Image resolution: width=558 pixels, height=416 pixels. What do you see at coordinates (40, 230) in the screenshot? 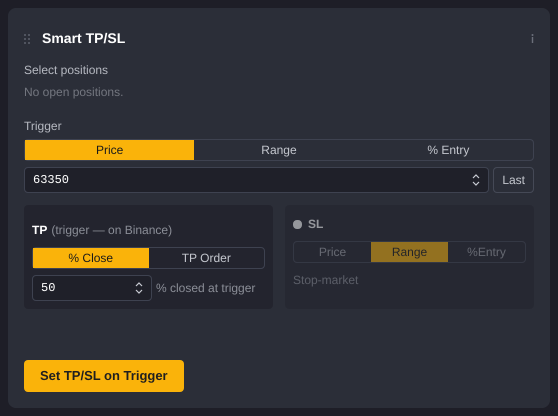
I see `tp-label: TP` at bounding box center [40, 230].